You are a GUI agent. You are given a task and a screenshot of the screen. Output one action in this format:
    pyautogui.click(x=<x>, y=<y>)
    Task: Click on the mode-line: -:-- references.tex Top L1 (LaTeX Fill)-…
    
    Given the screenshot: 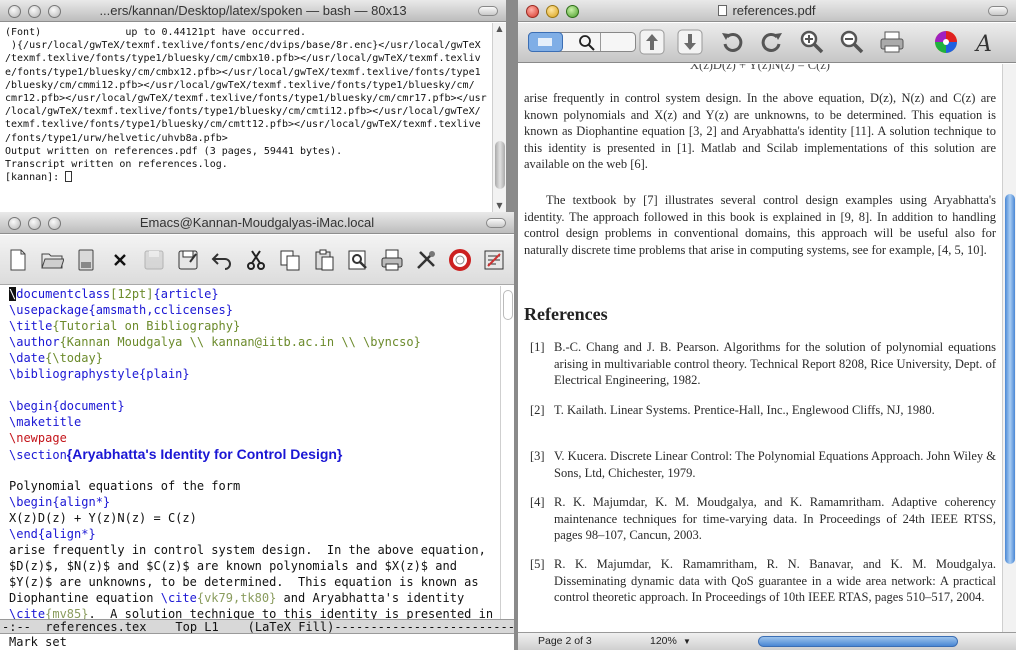 What is the action you would take?
    pyautogui.click(x=257, y=626)
    